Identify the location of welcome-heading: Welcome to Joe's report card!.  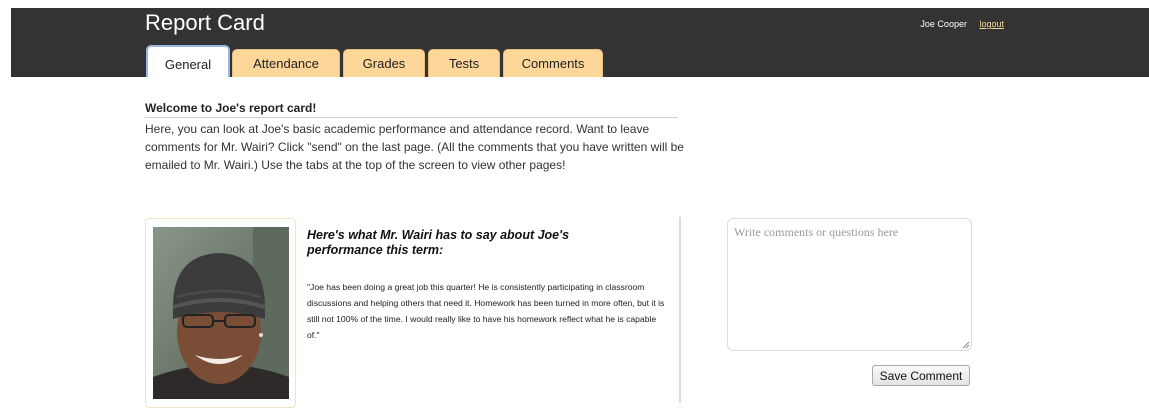
(411, 109).